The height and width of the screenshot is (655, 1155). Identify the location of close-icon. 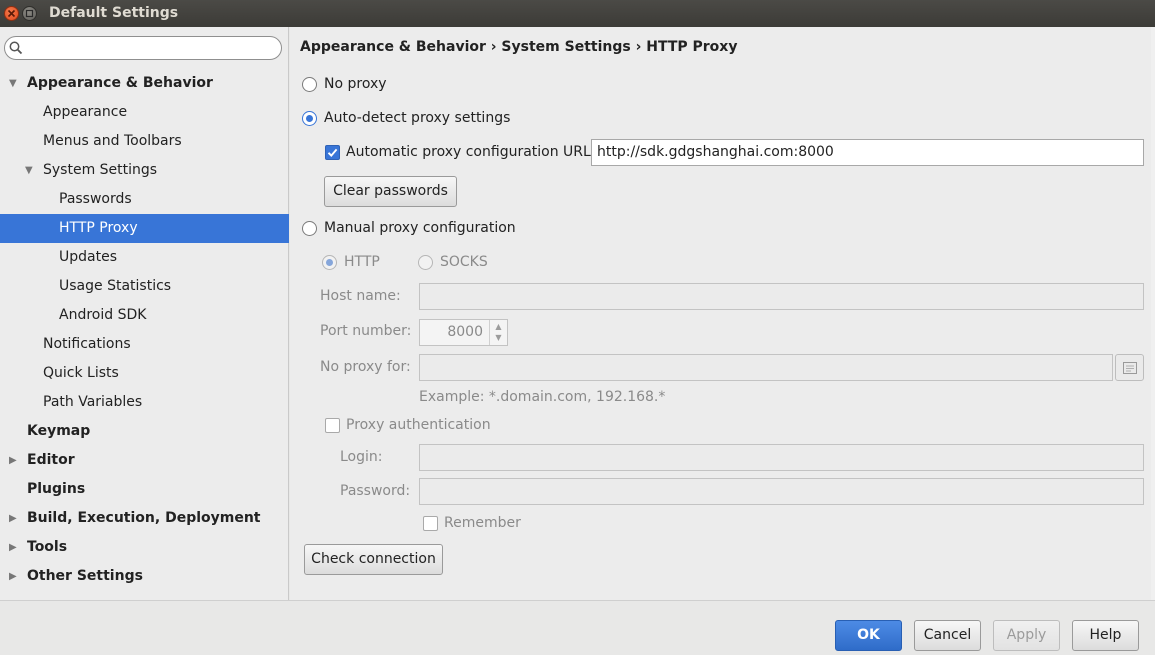
(11, 13).